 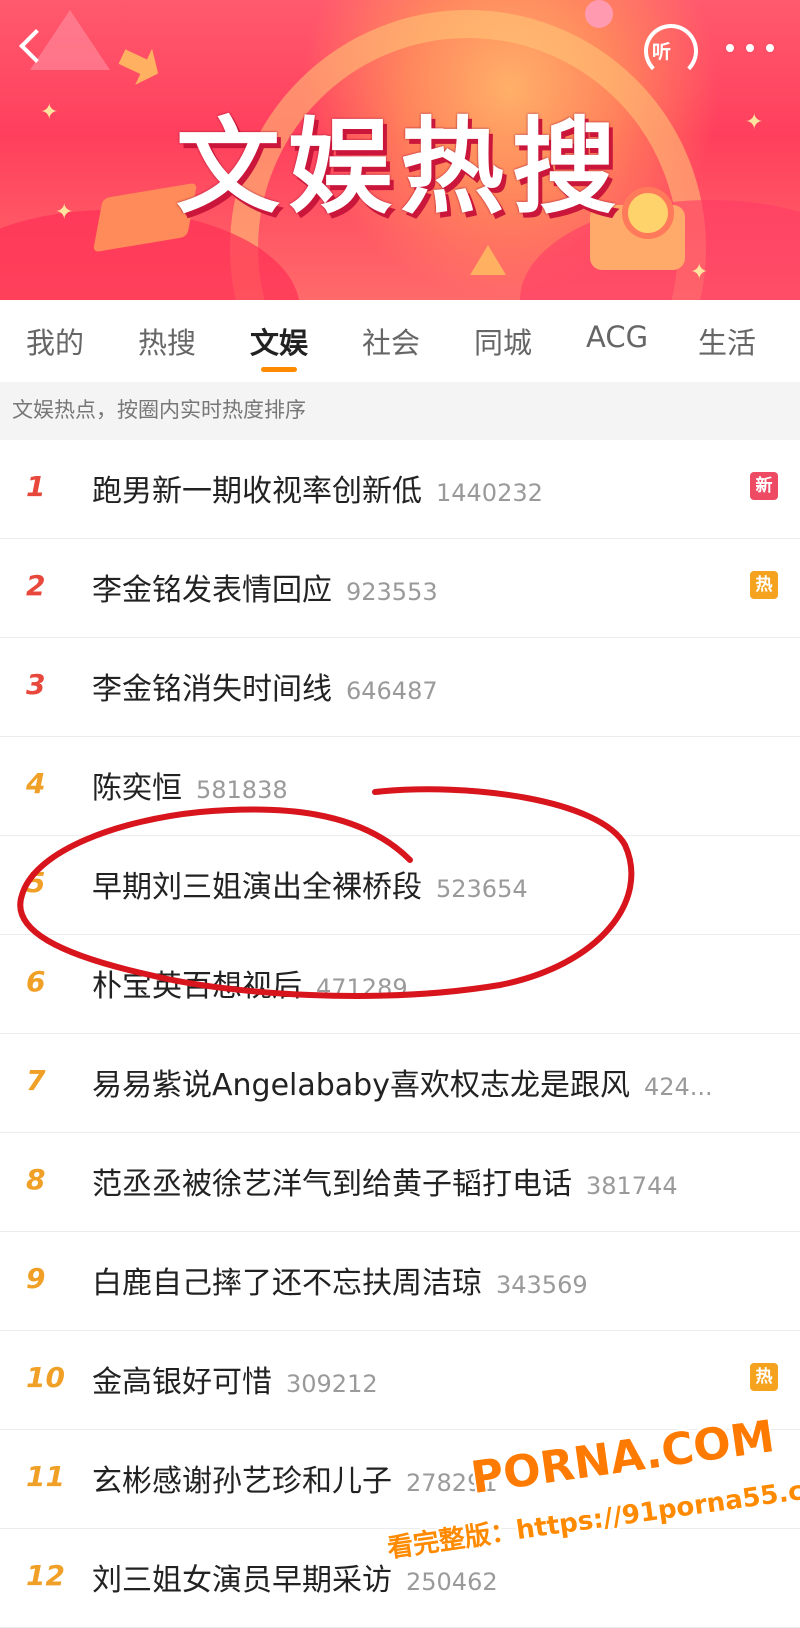 I want to click on heat-count: 381744, so click(x=632, y=1186).